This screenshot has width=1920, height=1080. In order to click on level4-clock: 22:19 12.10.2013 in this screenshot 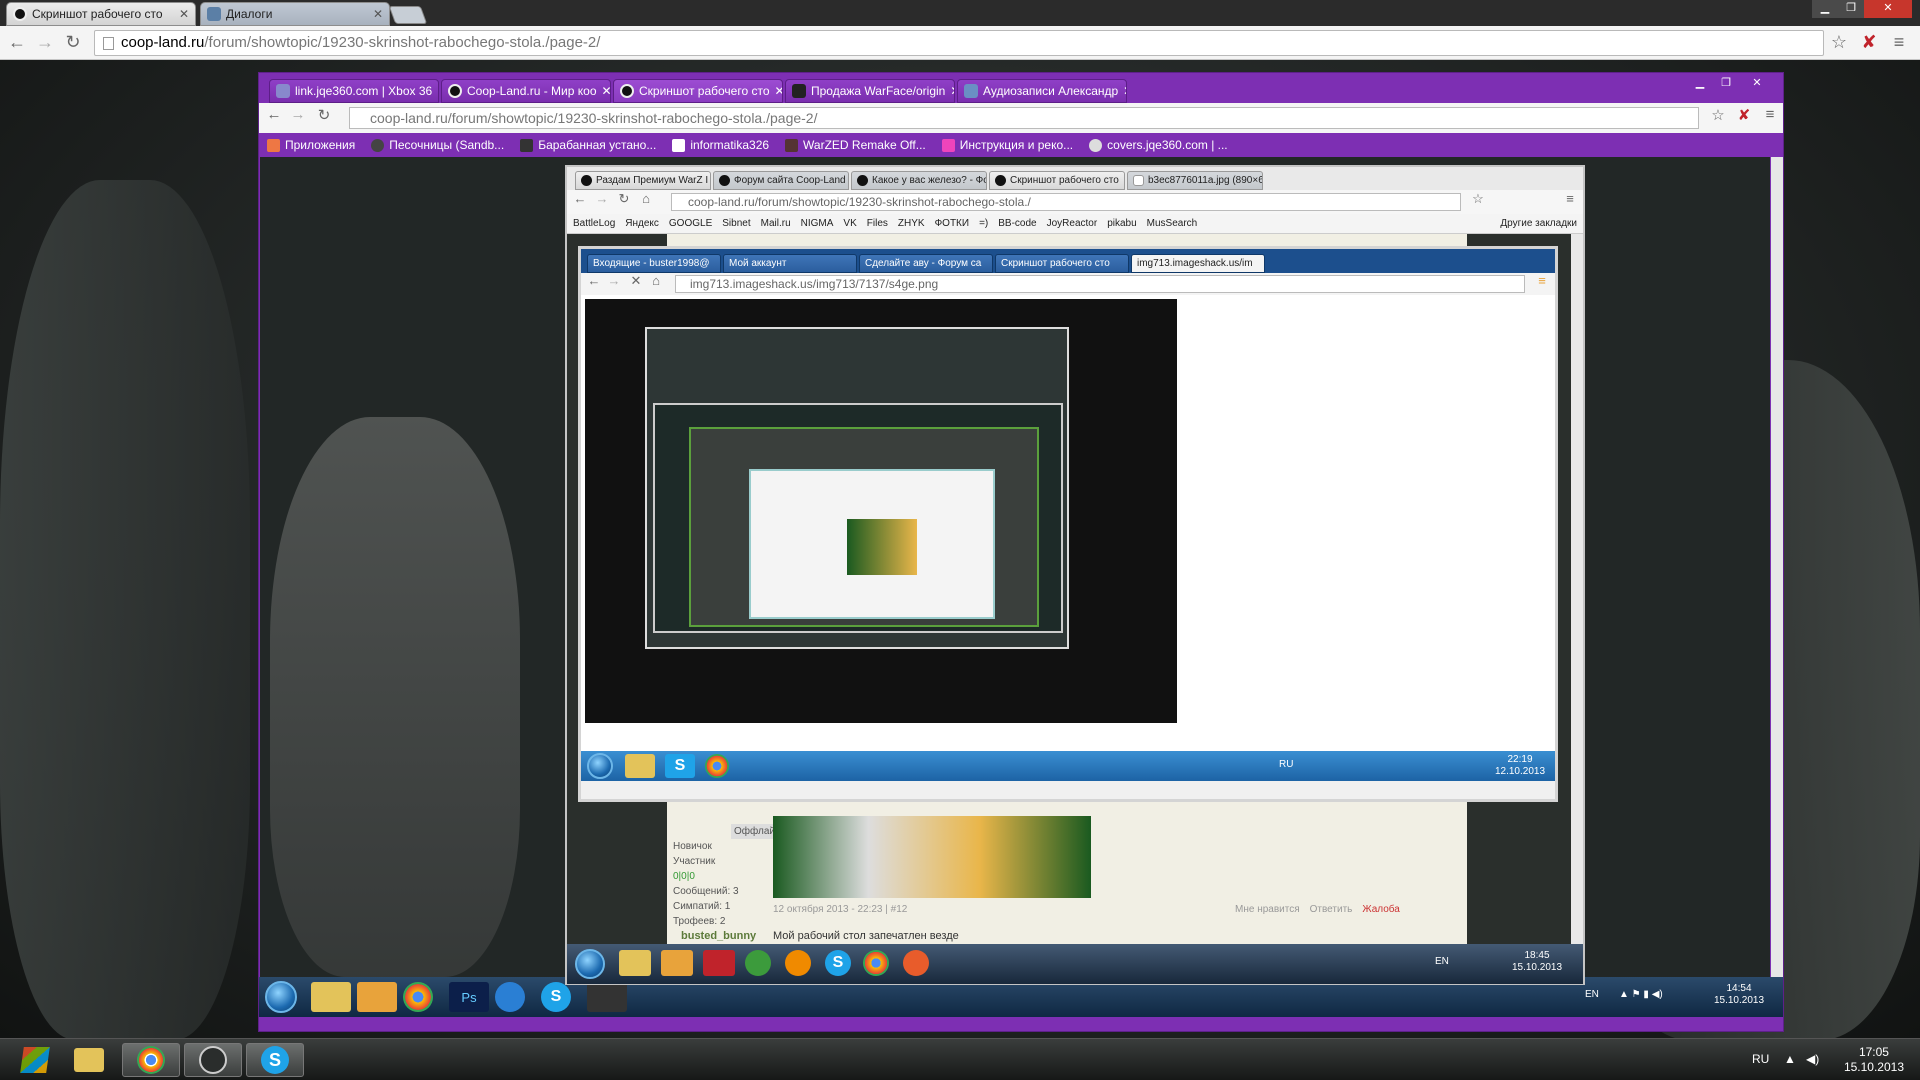, I will do `click(1520, 766)`.